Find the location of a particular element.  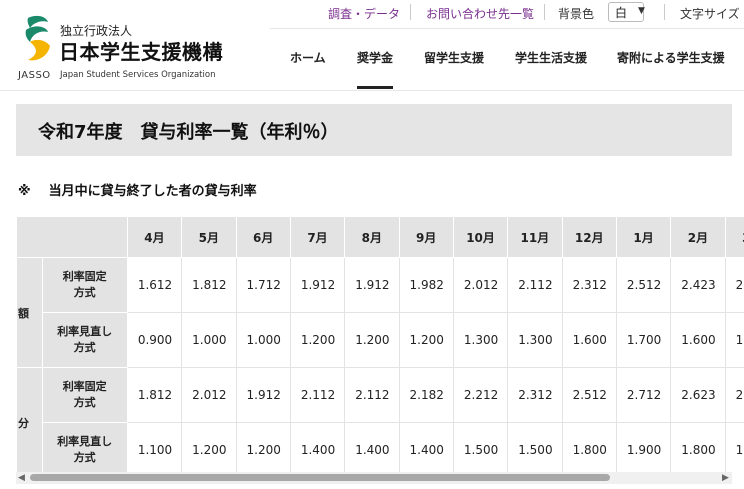

rate-value-cell: 1.612 is located at coordinates (154, 285).